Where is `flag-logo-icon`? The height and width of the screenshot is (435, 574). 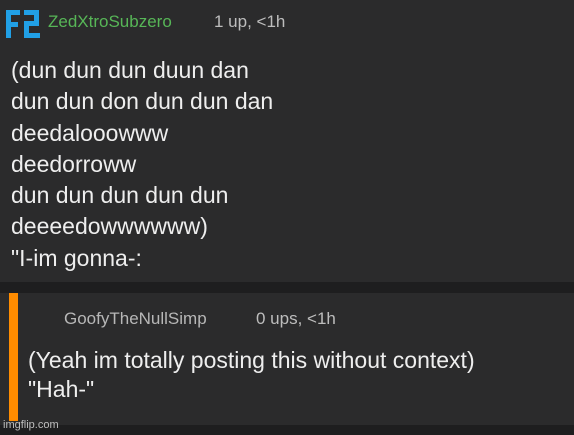 flag-logo-icon is located at coordinates (24, 24).